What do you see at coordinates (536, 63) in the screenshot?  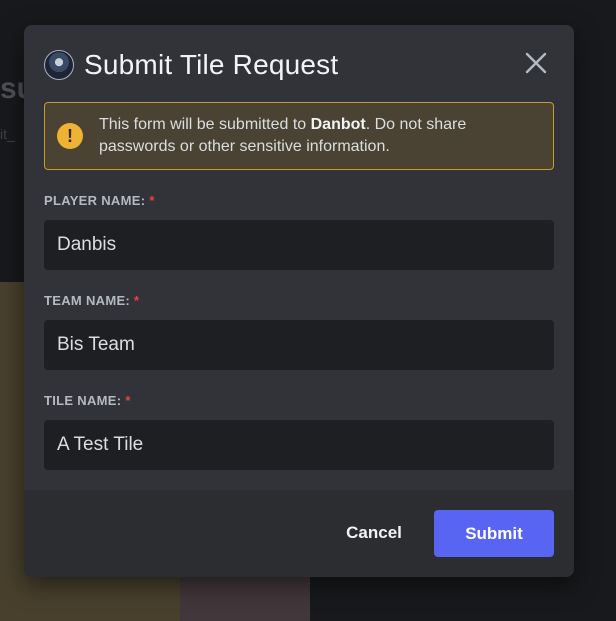 I see `close-icon` at bounding box center [536, 63].